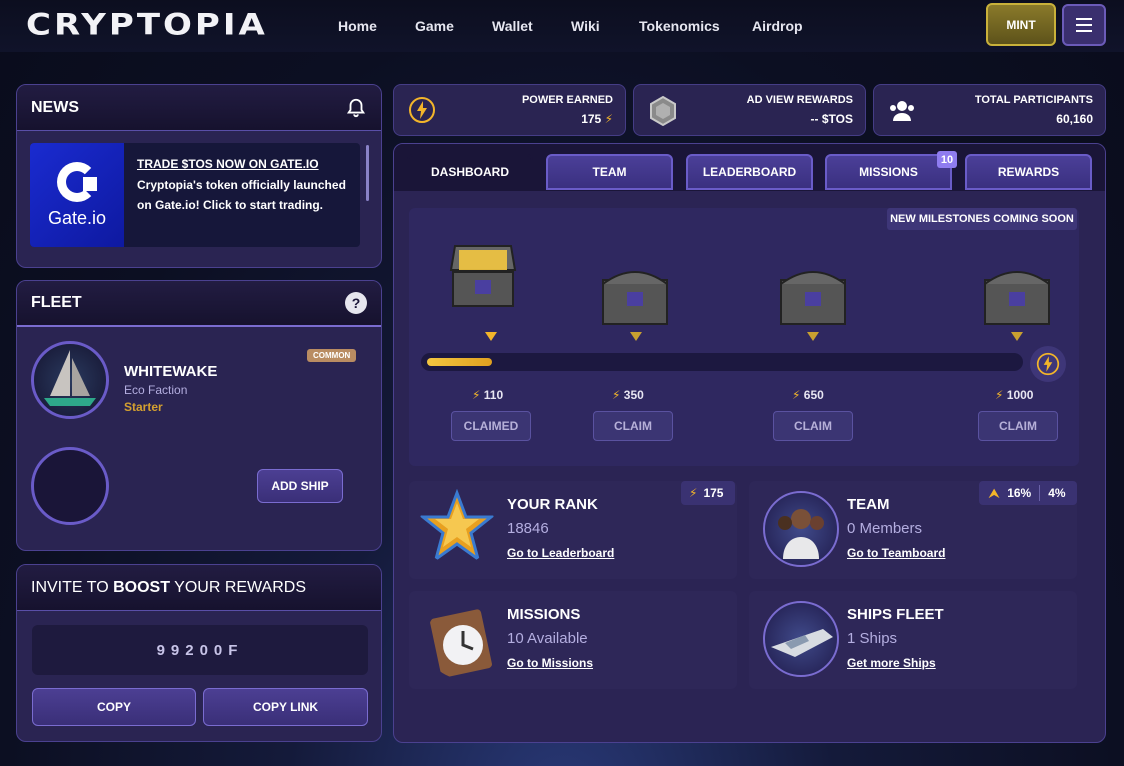 The image size is (1124, 766). I want to click on rank-title: YOUR RANK, so click(552, 504).